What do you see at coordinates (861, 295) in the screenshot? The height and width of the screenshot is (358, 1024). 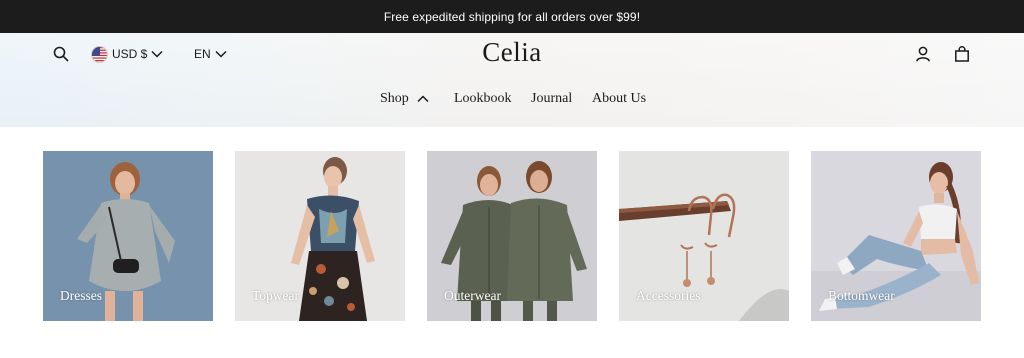 I see `category-label: Bottomwear` at bounding box center [861, 295].